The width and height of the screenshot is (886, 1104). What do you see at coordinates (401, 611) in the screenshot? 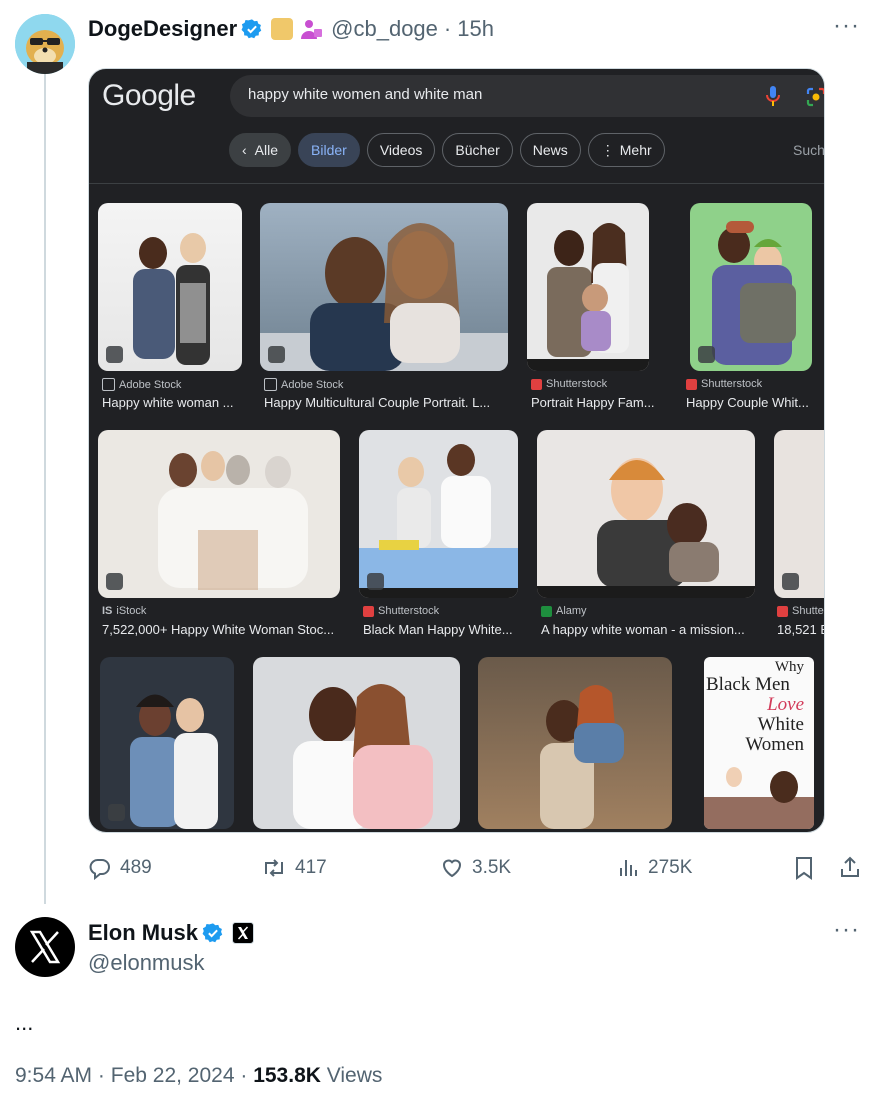
I see `result-source-6: Shutterstock` at bounding box center [401, 611].